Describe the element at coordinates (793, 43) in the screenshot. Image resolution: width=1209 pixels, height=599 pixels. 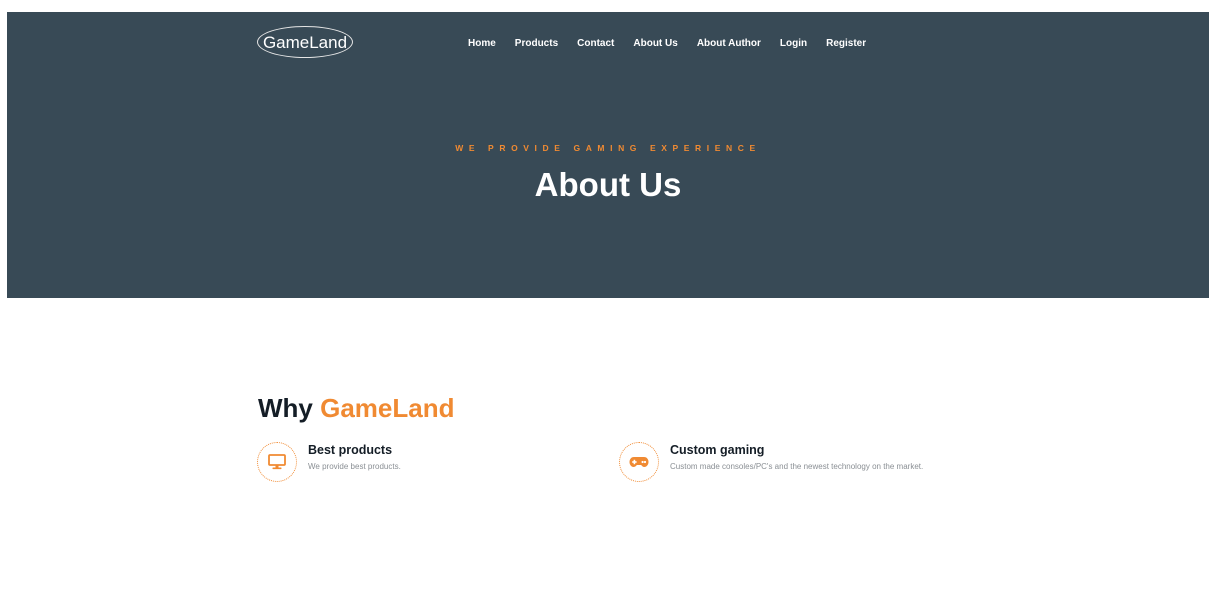
I see `nav-login: Login` at that location.